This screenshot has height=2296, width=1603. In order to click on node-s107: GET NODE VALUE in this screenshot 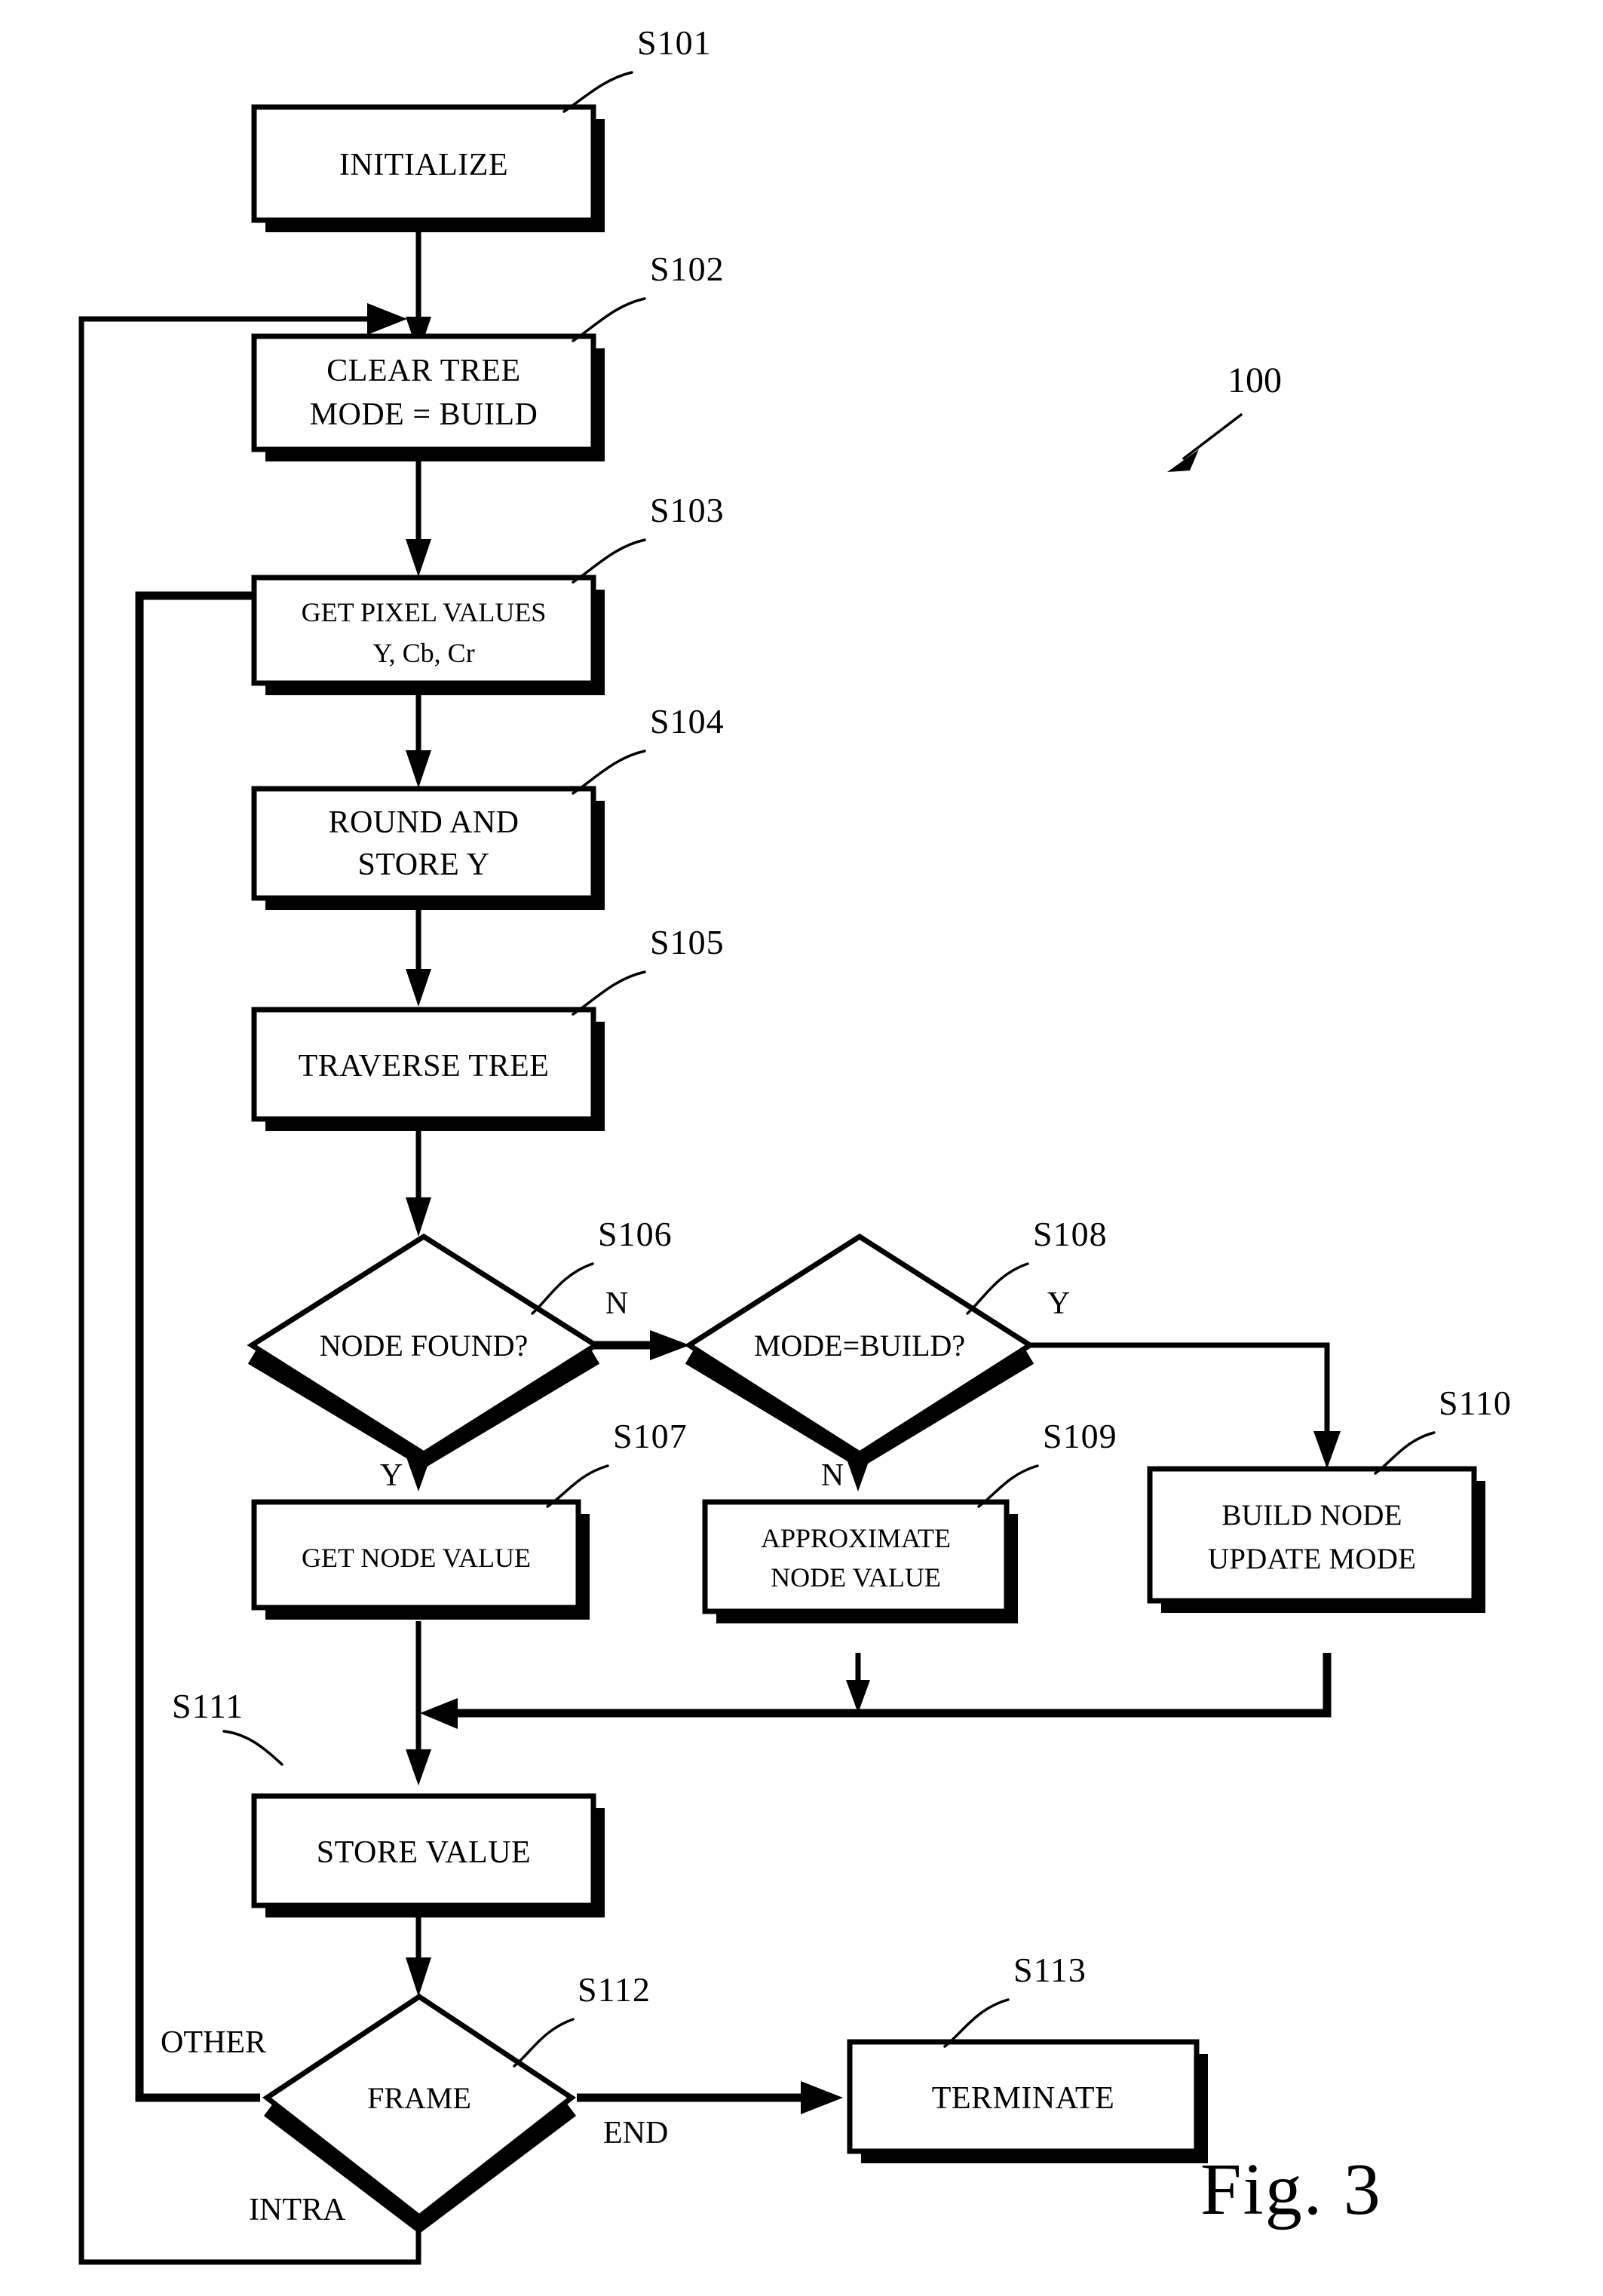, I will do `click(420, 1559)`.